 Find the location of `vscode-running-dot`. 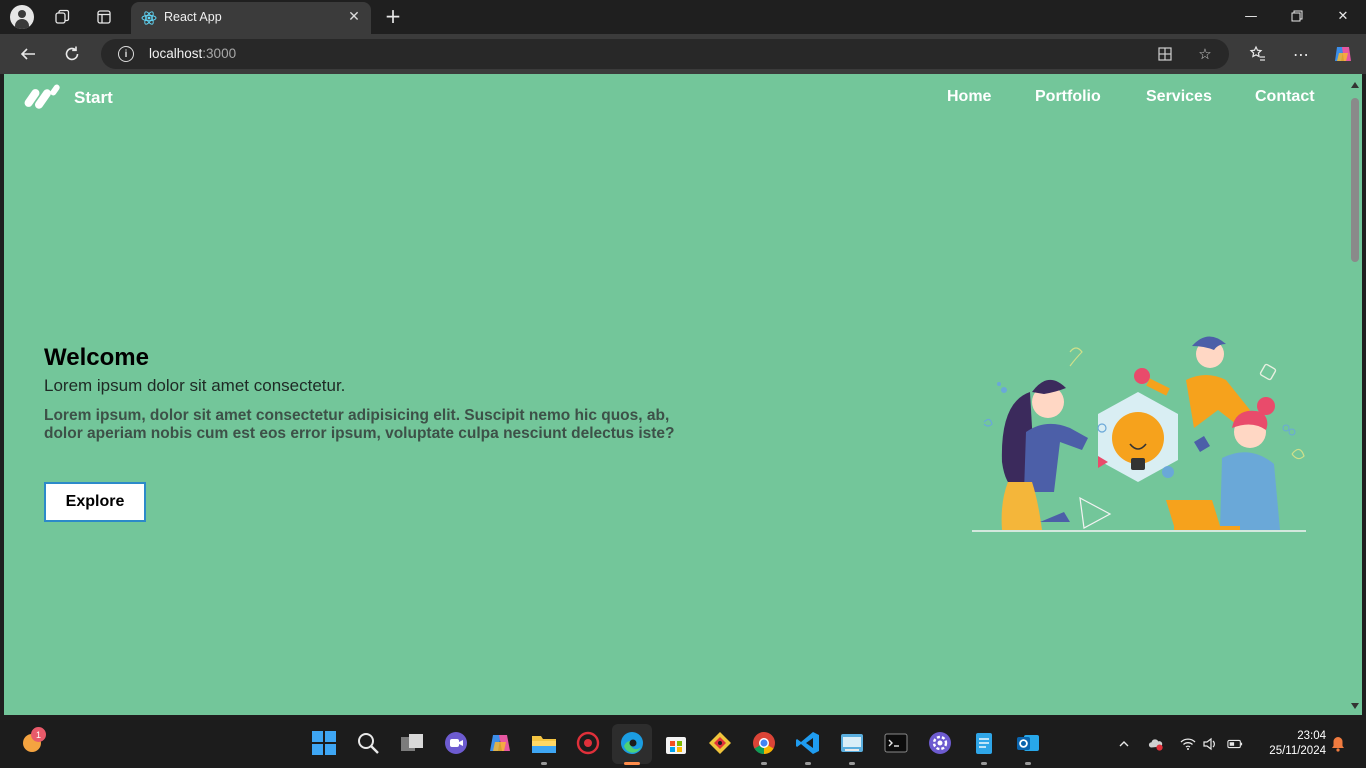

vscode-running-dot is located at coordinates (808, 763).